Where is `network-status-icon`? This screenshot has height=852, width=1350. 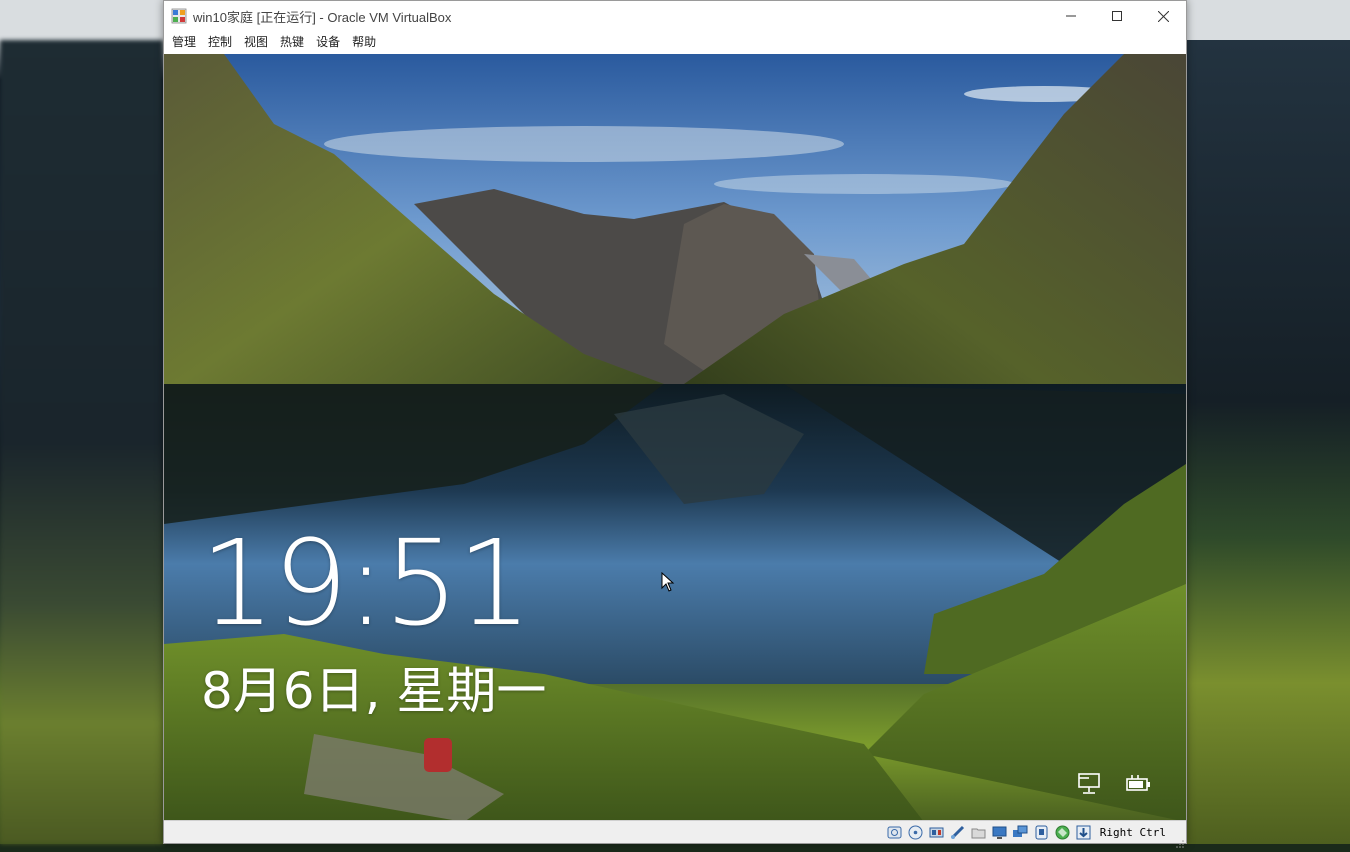 network-status-icon is located at coordinates (1090, 784).